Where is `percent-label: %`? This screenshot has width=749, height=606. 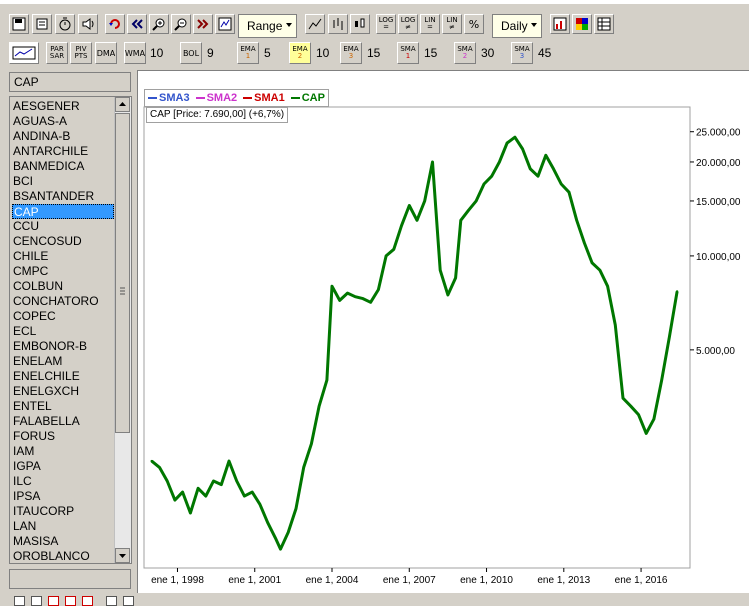 percent-label: % is located at coordinates (474, 24).